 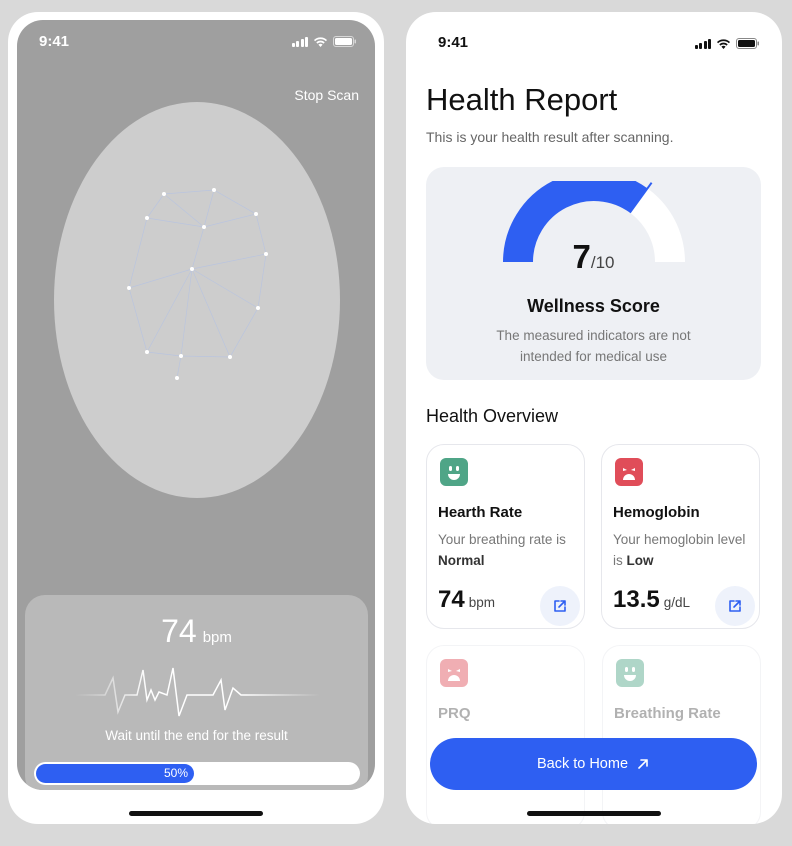 I want to click on metric-card-prq: PRQ, so click(x=505, y=734).